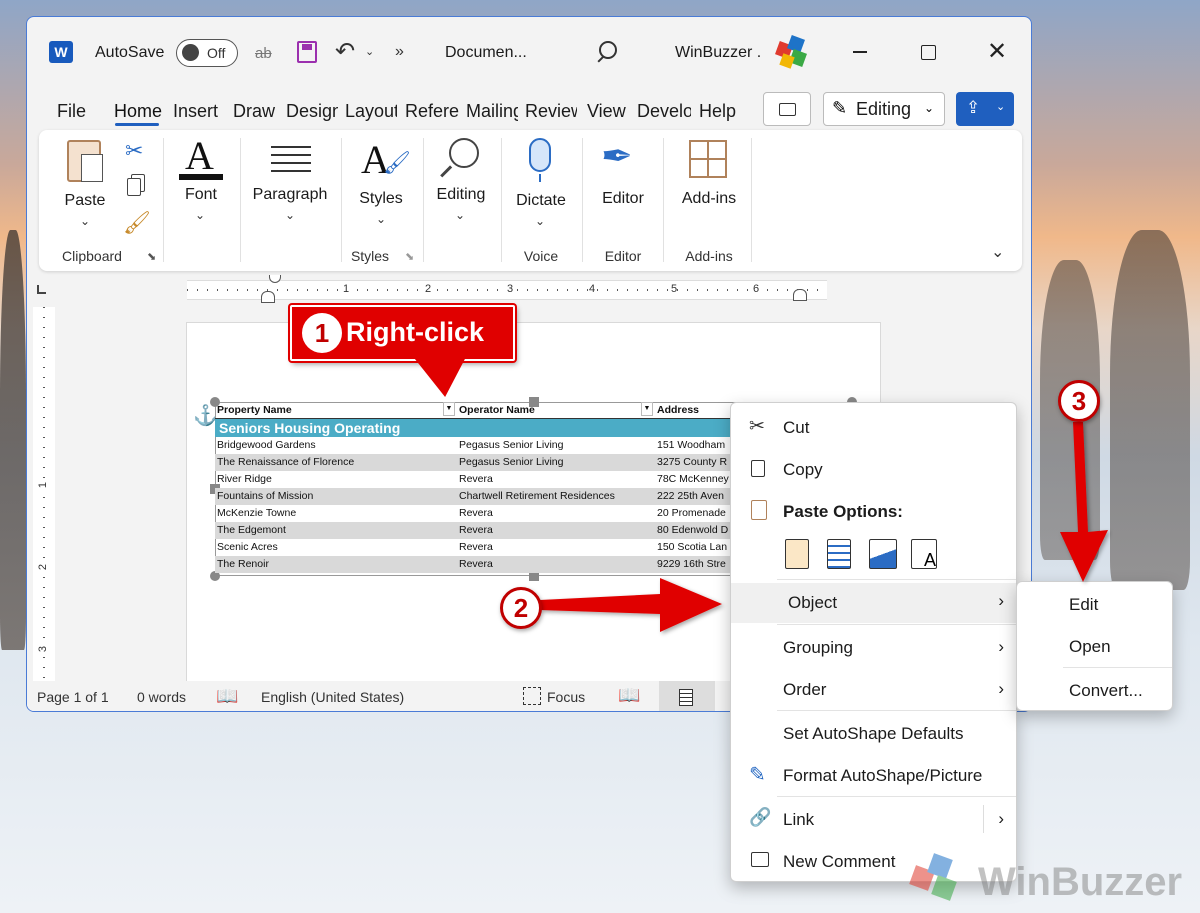 This screenshot has width=1200, height=913. Describe the element at coordinates (1080, 882) in the screenshot. I see `watermark-text: WinBuzzer` at that location.